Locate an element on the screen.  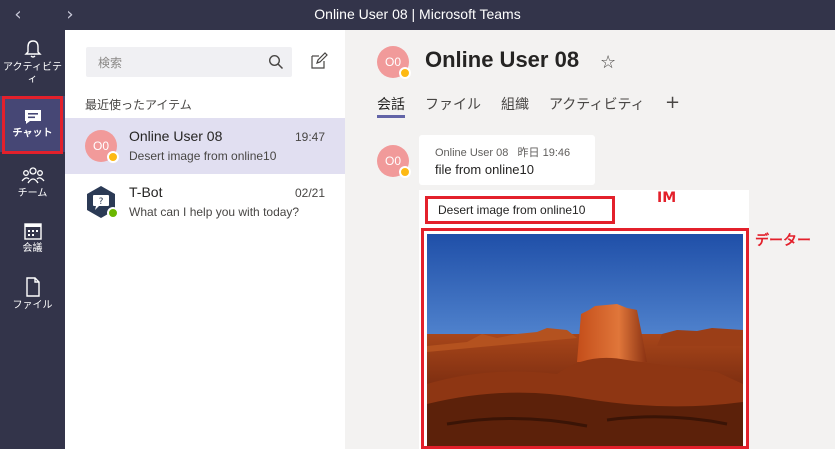
rail-label-files: ファイル is located at coordinates (32, 305).